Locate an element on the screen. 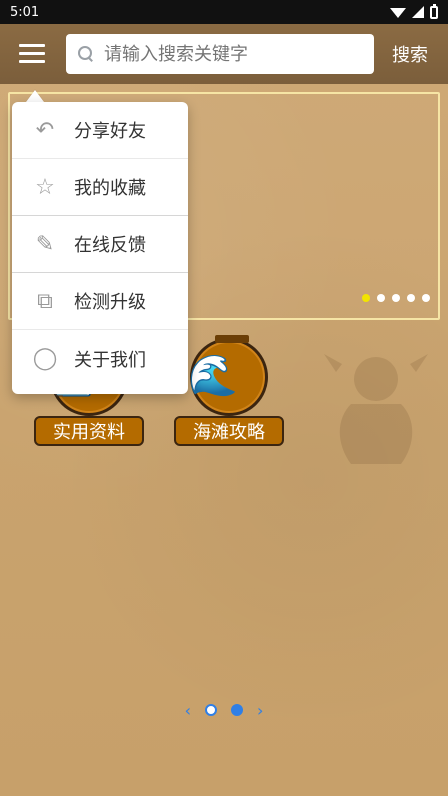 This screenshot has width=448, height=796. hamburger-icon is located at coordinates (32, 54).